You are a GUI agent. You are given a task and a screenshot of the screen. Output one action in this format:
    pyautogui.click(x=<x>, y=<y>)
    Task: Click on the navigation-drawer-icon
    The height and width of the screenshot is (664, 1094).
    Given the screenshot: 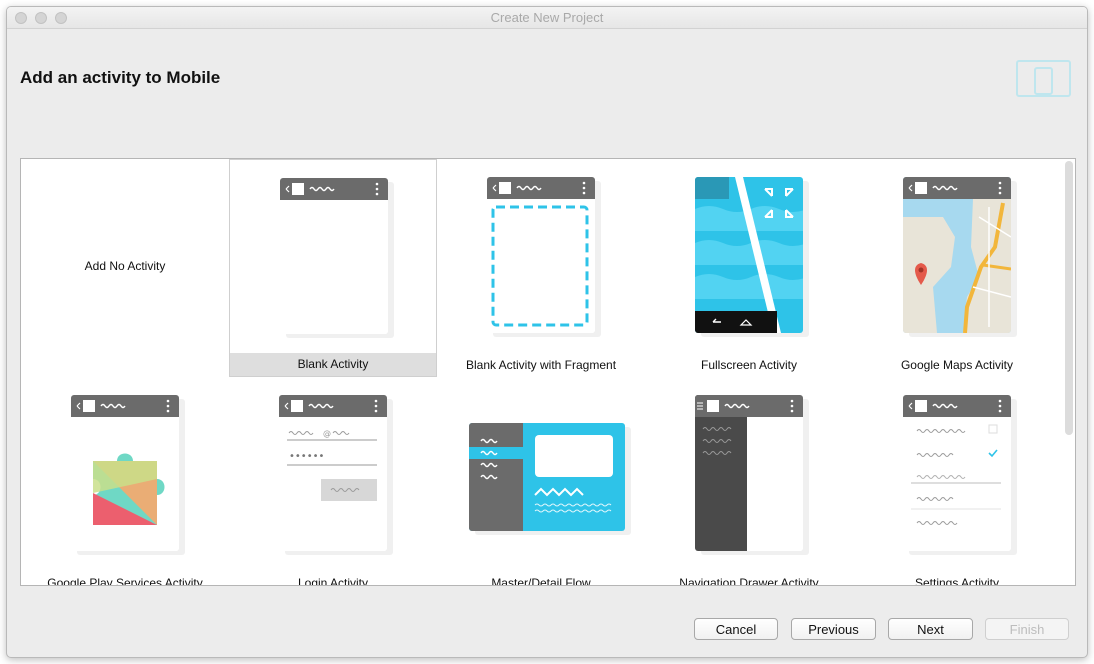 What is the action you would take?
    pyautogui.click(x=749, y=473)
    